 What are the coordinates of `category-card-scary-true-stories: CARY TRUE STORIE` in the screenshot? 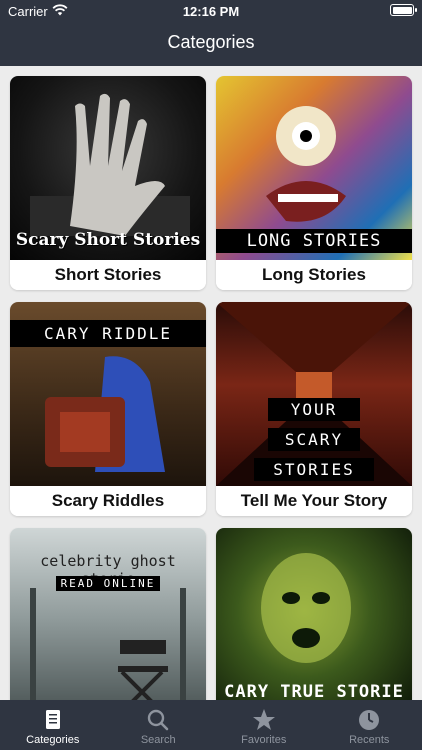 It's located at (314, 614).